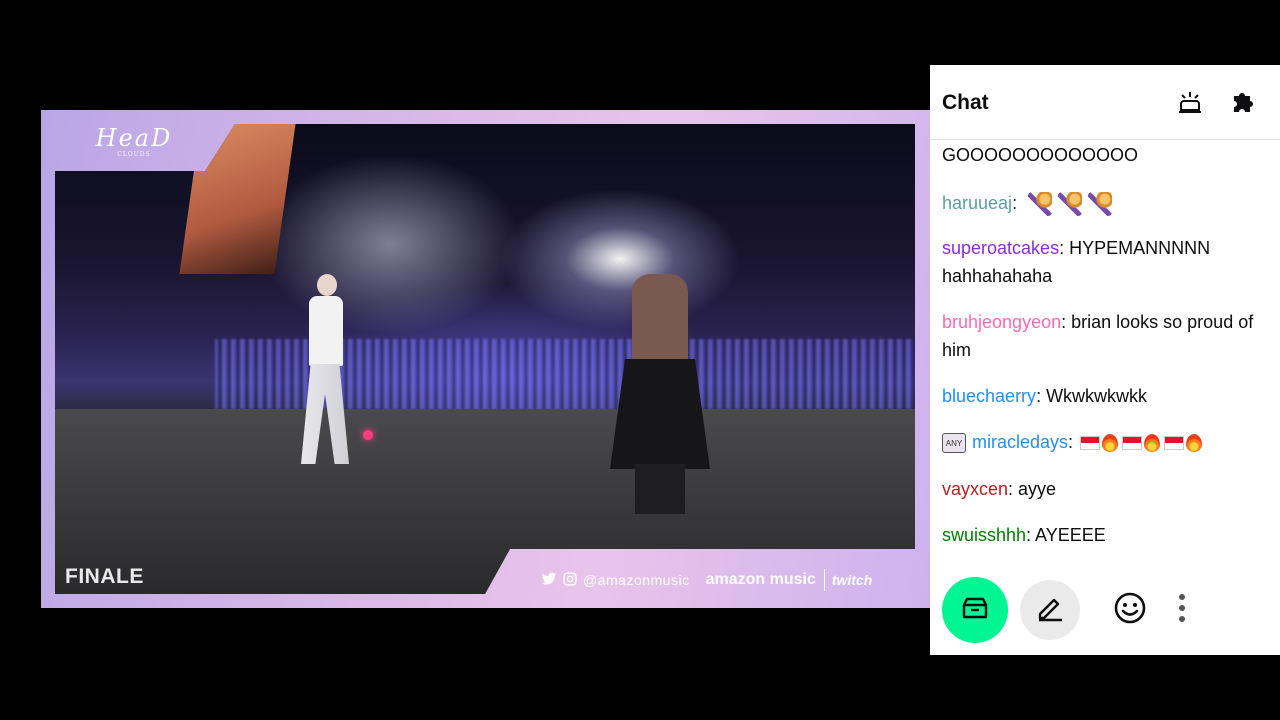  What do you see at coordinates (852, 580) in the screenshot?
I see `twitch-logo: twitch` at bounding box center [852, 580].